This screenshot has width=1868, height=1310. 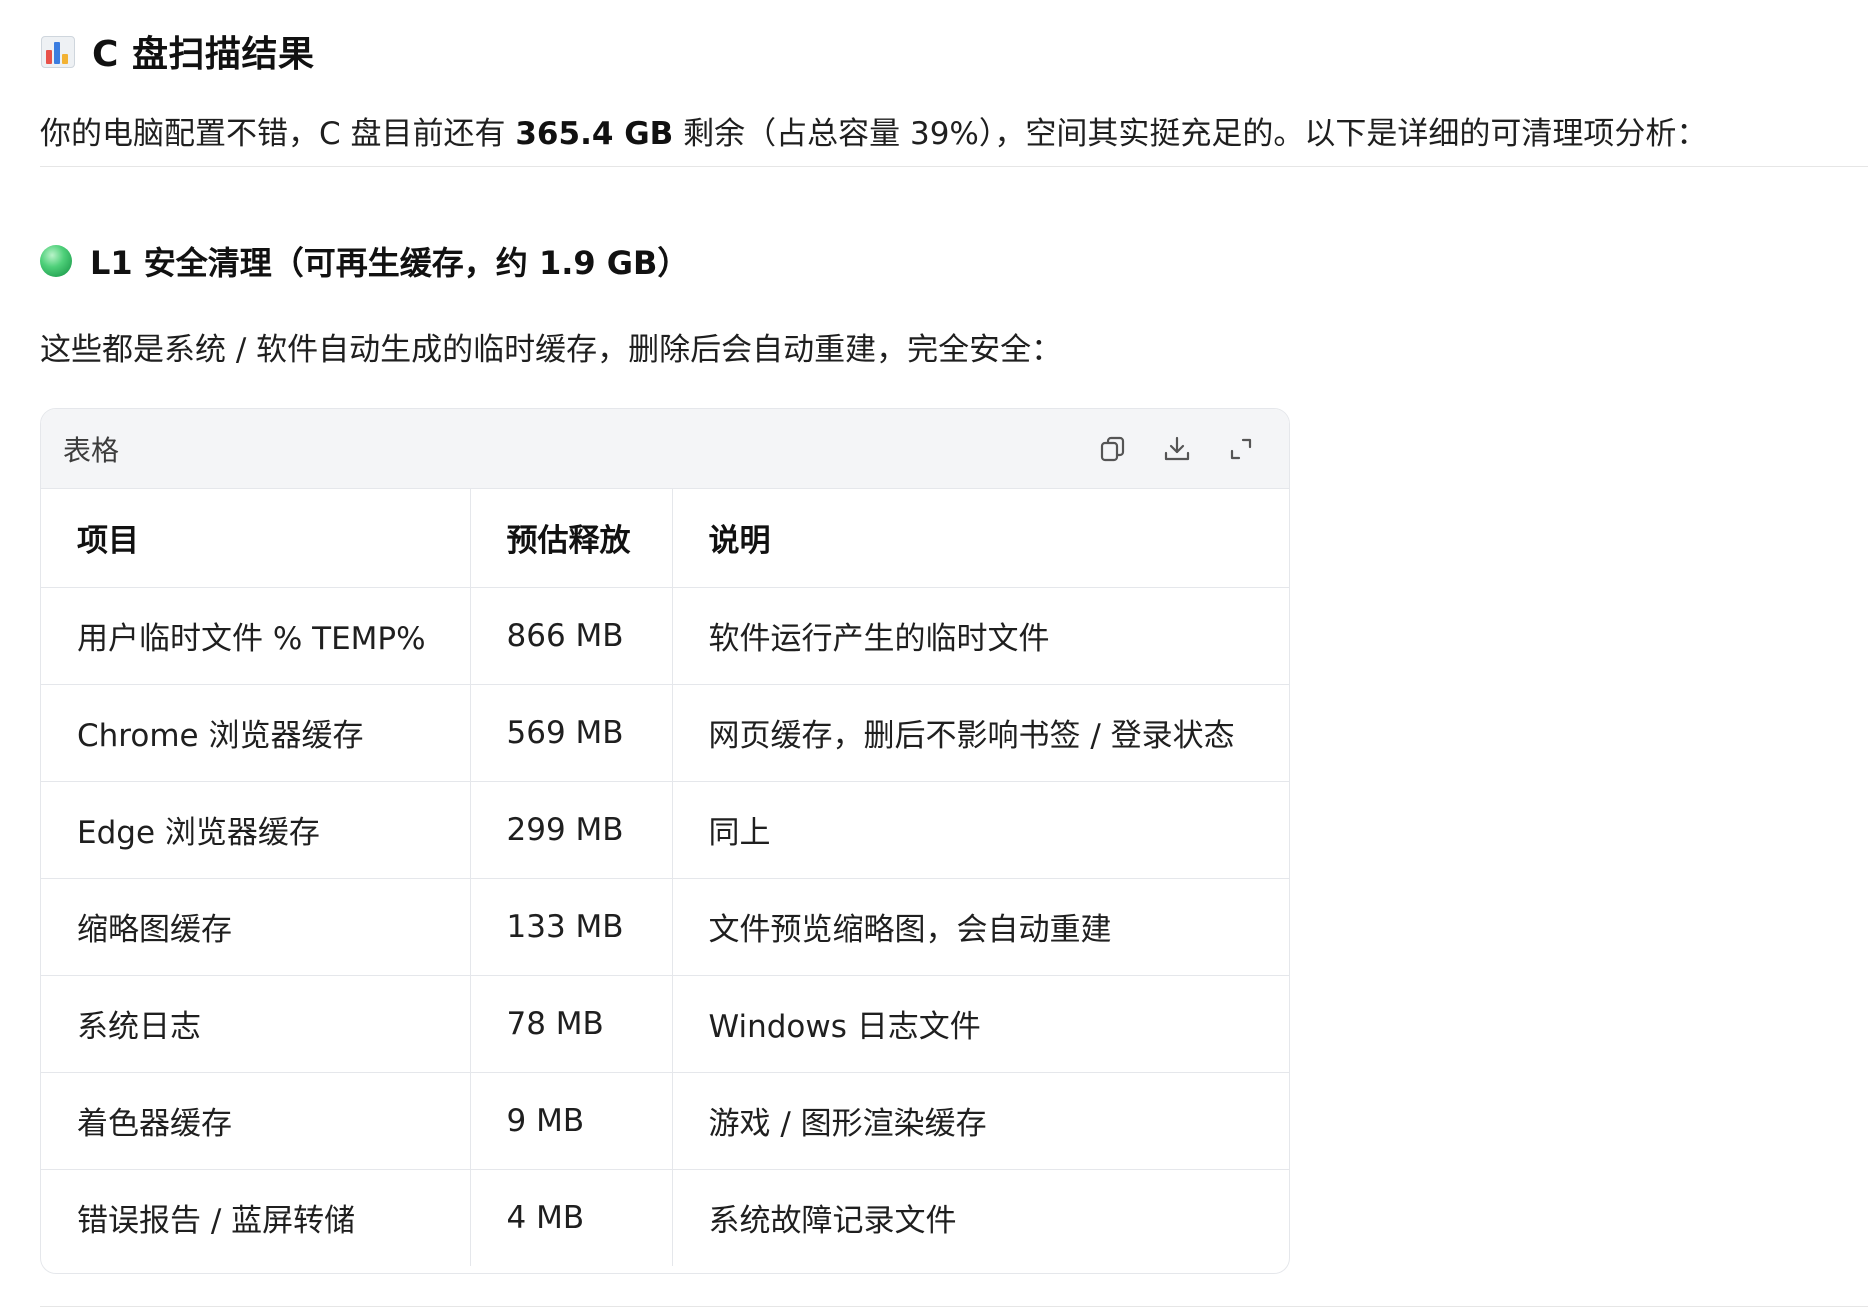 I want to click on cell-item: Chrome 浏览器缓存, so click(x=256, y=733).